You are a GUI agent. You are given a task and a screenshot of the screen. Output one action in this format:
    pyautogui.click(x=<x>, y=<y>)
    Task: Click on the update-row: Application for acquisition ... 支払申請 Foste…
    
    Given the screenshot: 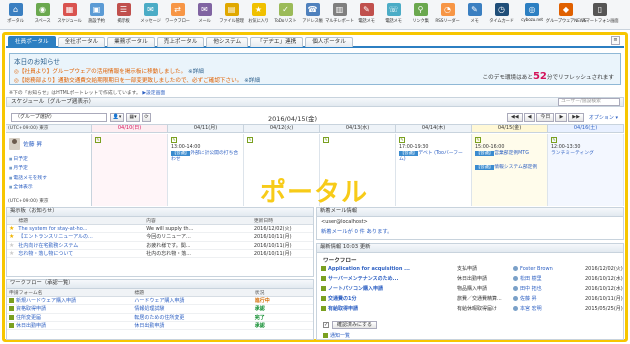 What is the action you would take?
    pyautogui.click(x=470, y=269)
    